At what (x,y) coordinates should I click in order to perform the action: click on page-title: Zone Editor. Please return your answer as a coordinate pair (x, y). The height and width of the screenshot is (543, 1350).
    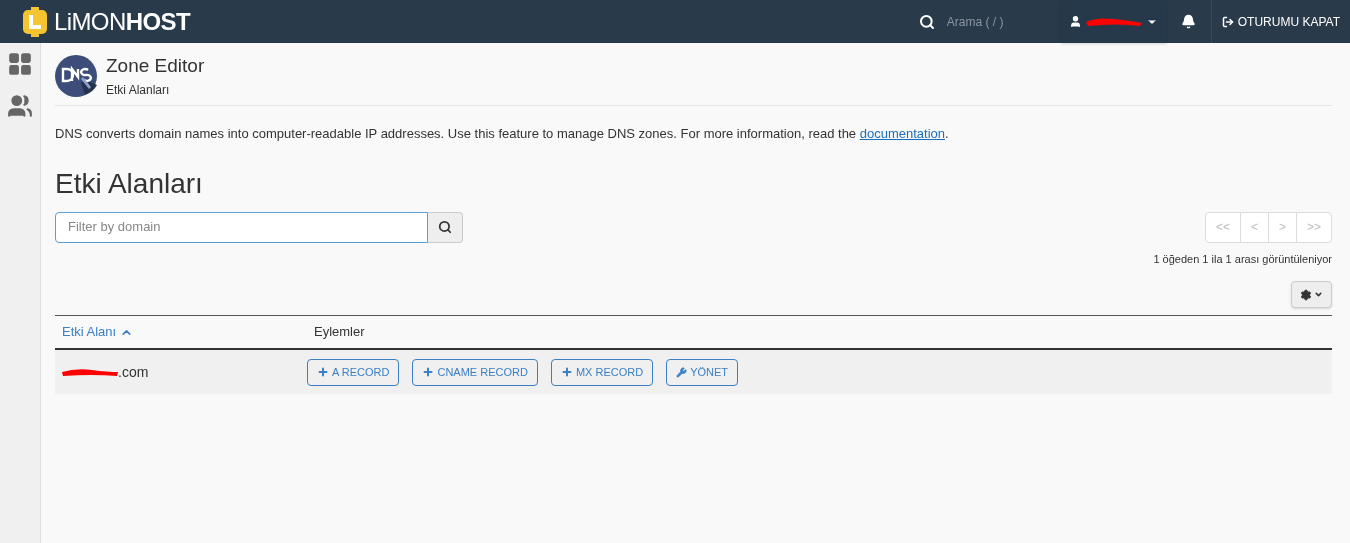
    Looking at the image, I should click on (155, 66).